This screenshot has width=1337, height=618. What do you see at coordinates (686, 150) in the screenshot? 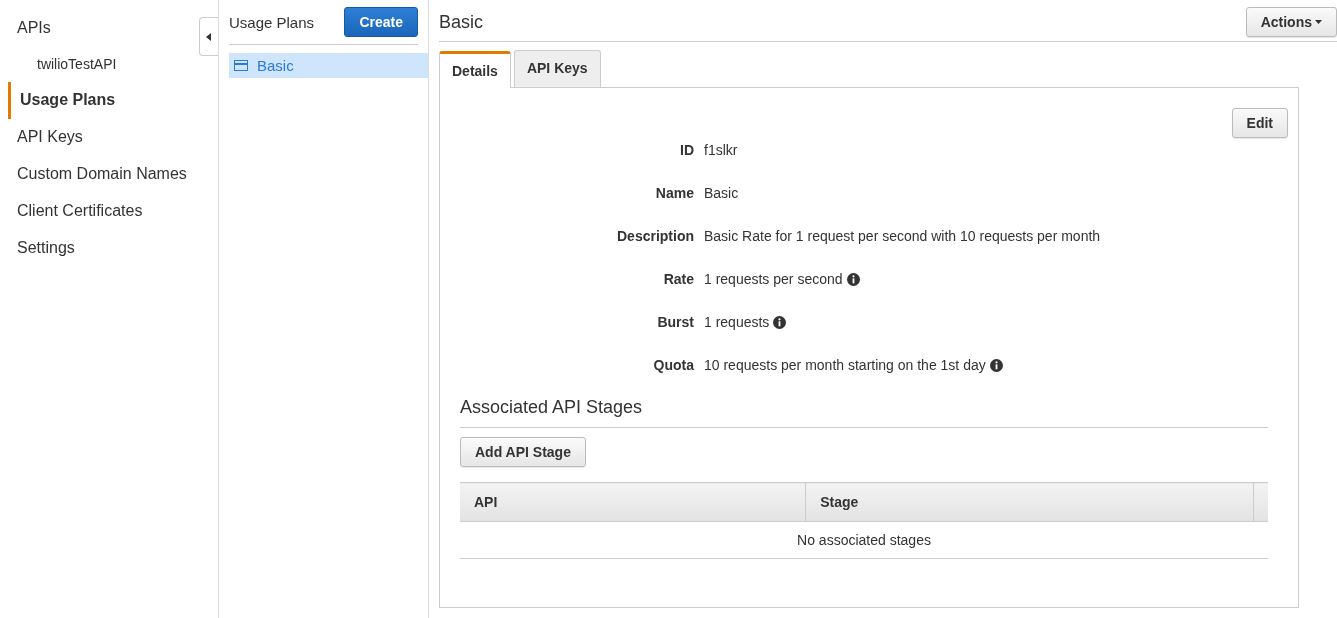
I see `field-label: ID` at bounding box center [686, 150].